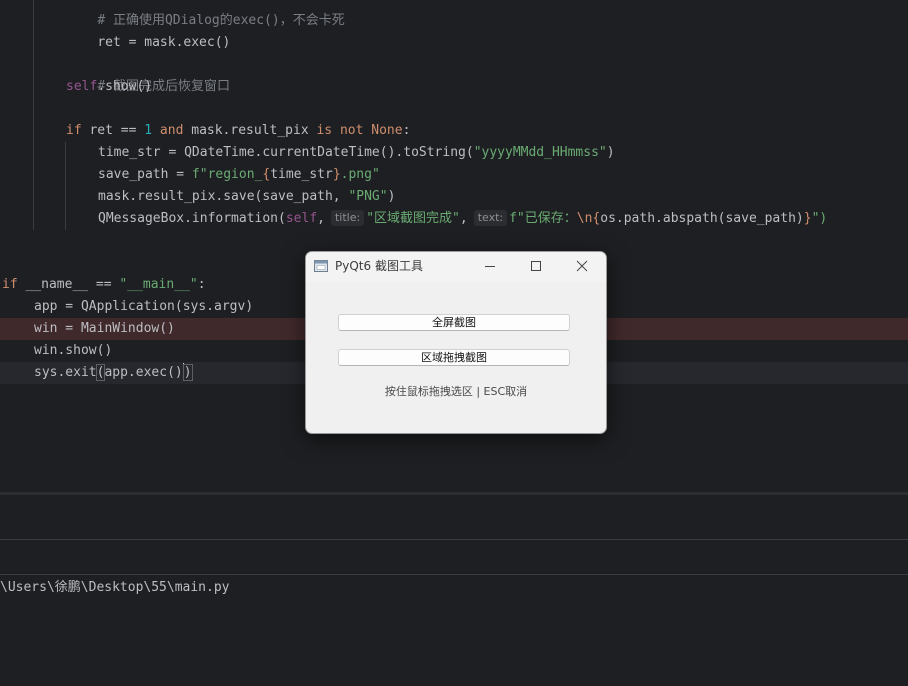 The width and height of the screenshot is (908, 686). Describe the element at coordinates (192, 218) in the screenshot. I see `code-text: QMessageBox.information(` at that location.